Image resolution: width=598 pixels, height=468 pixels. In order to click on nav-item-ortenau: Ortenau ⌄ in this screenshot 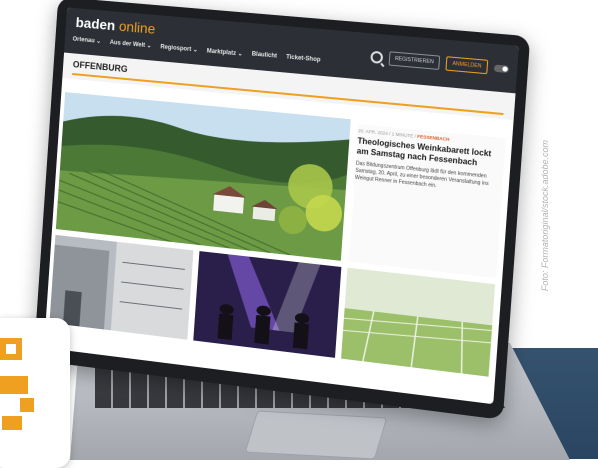, I will do `click(86, 40)`.